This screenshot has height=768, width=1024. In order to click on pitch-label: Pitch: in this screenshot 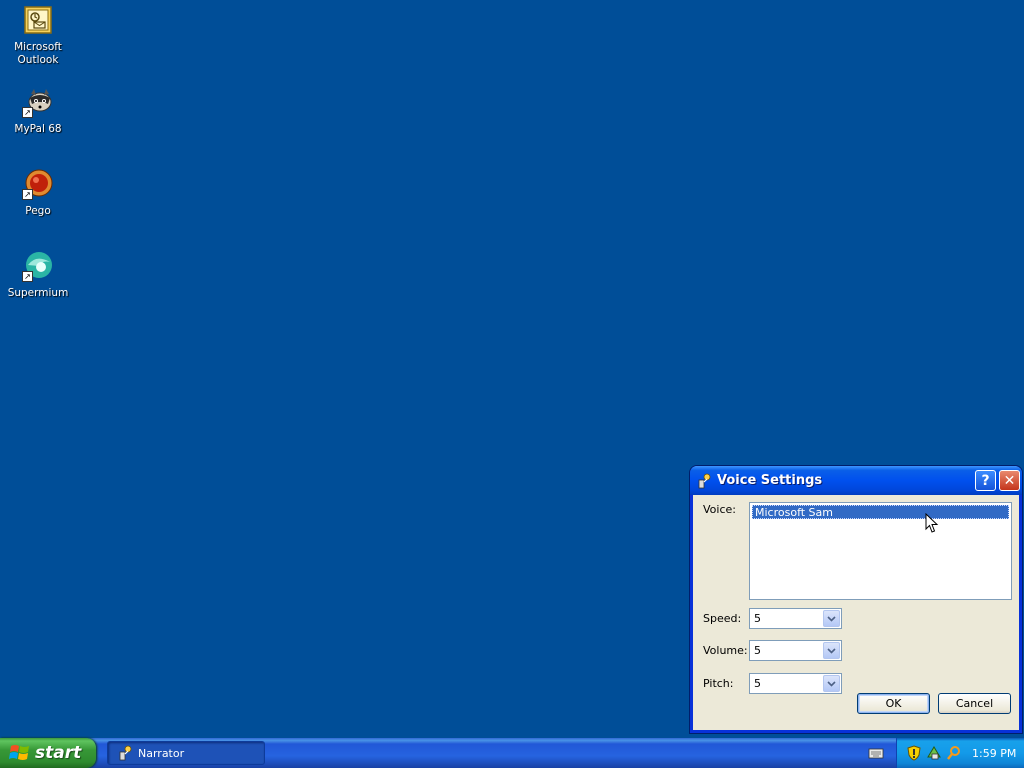, I will do `click(718, 683)`.